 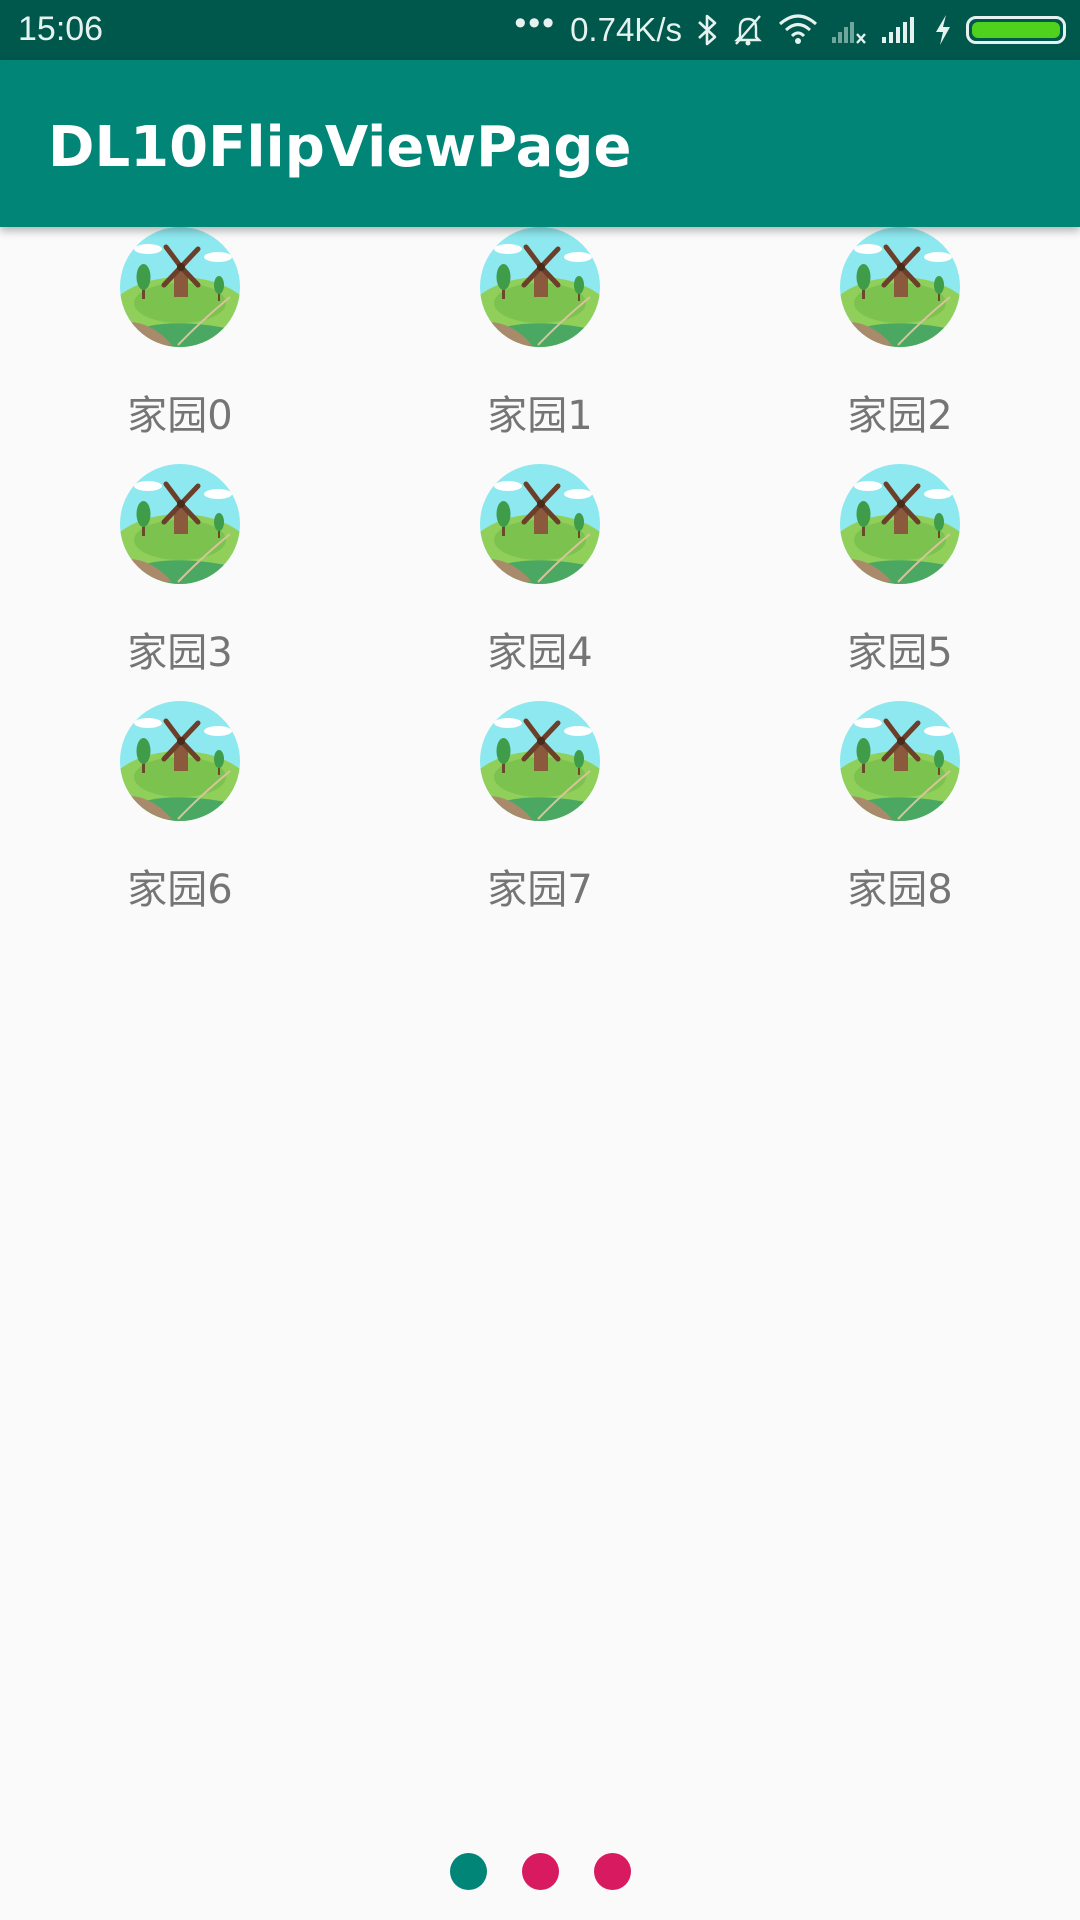 What do you see at coordinates (901, 30) in the screenshot?
I see `signal-icon` at bounding box center [901, 30].